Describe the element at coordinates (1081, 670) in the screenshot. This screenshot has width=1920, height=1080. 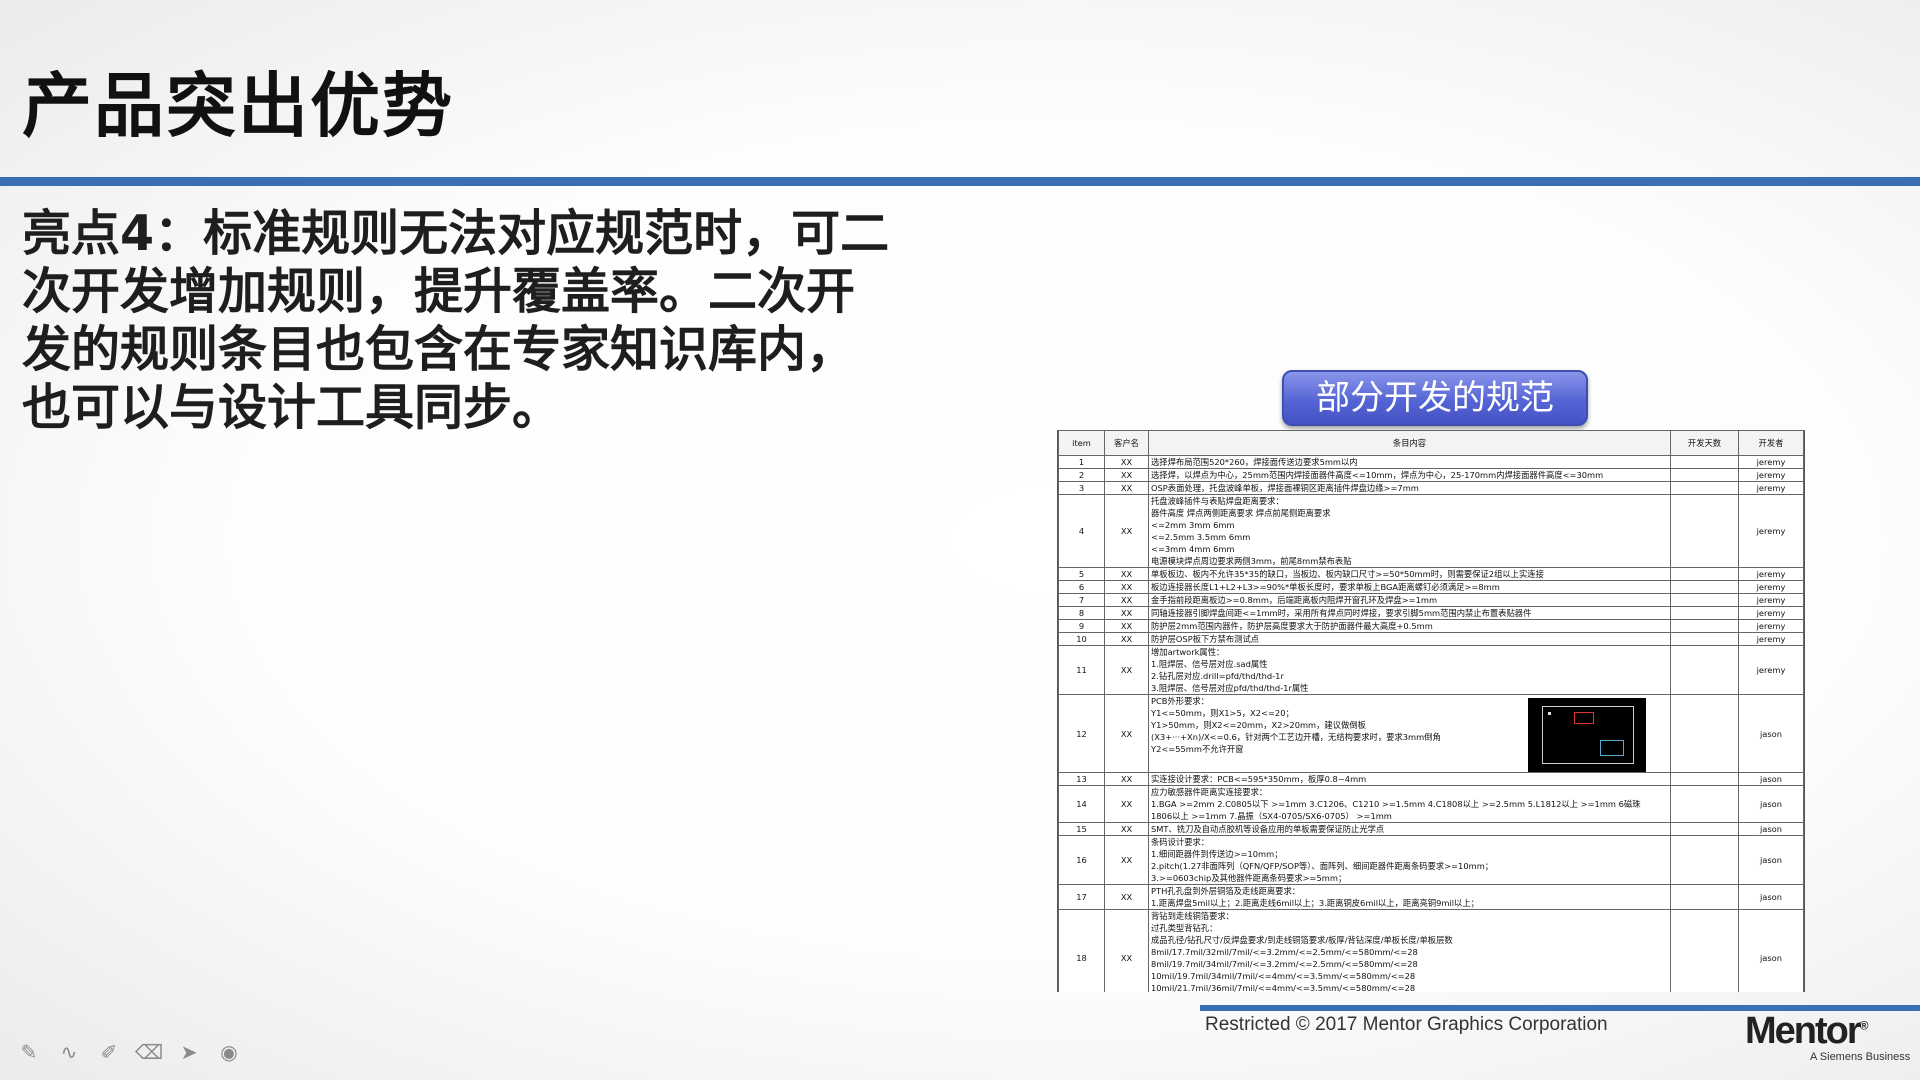
I see `row-item-number: 11` at that location.